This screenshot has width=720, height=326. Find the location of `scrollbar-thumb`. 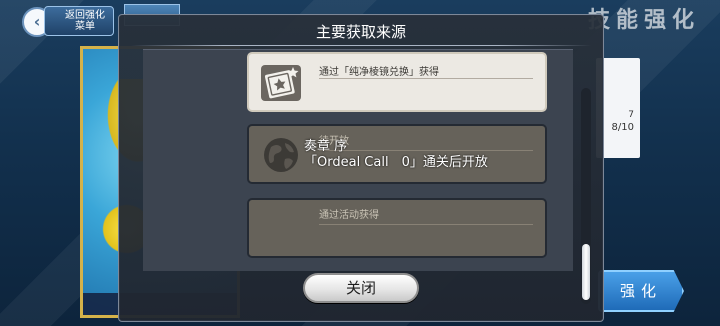

scrollbar-thumb is located at coordinates (586, 272).